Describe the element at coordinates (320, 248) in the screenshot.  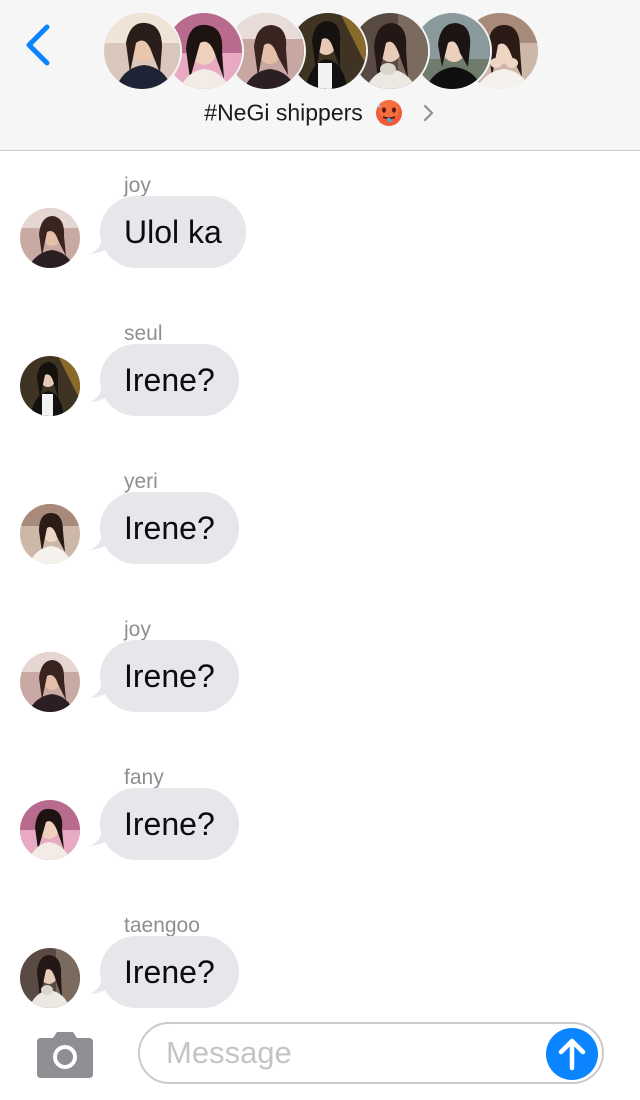
I see `message-row: joy Ulol ka` at that location.